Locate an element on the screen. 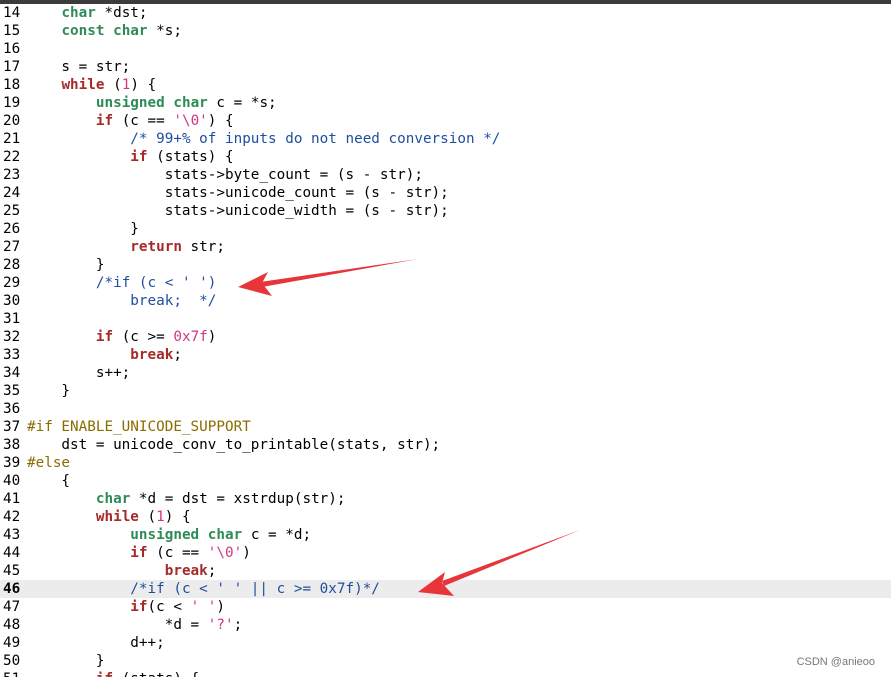  code-text: { is located at coordinates (48, 481).